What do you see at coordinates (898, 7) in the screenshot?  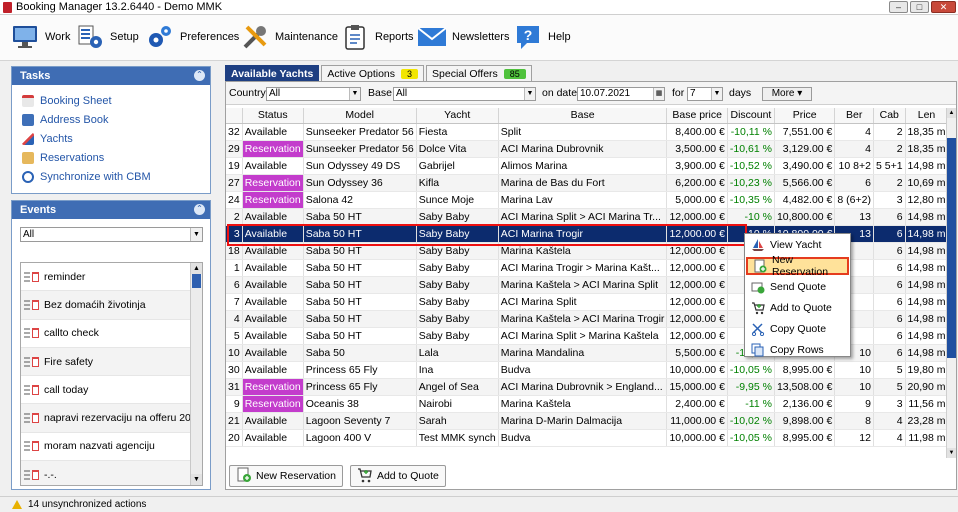 I see `minimize-button: –` at bounding box center [898, 7].